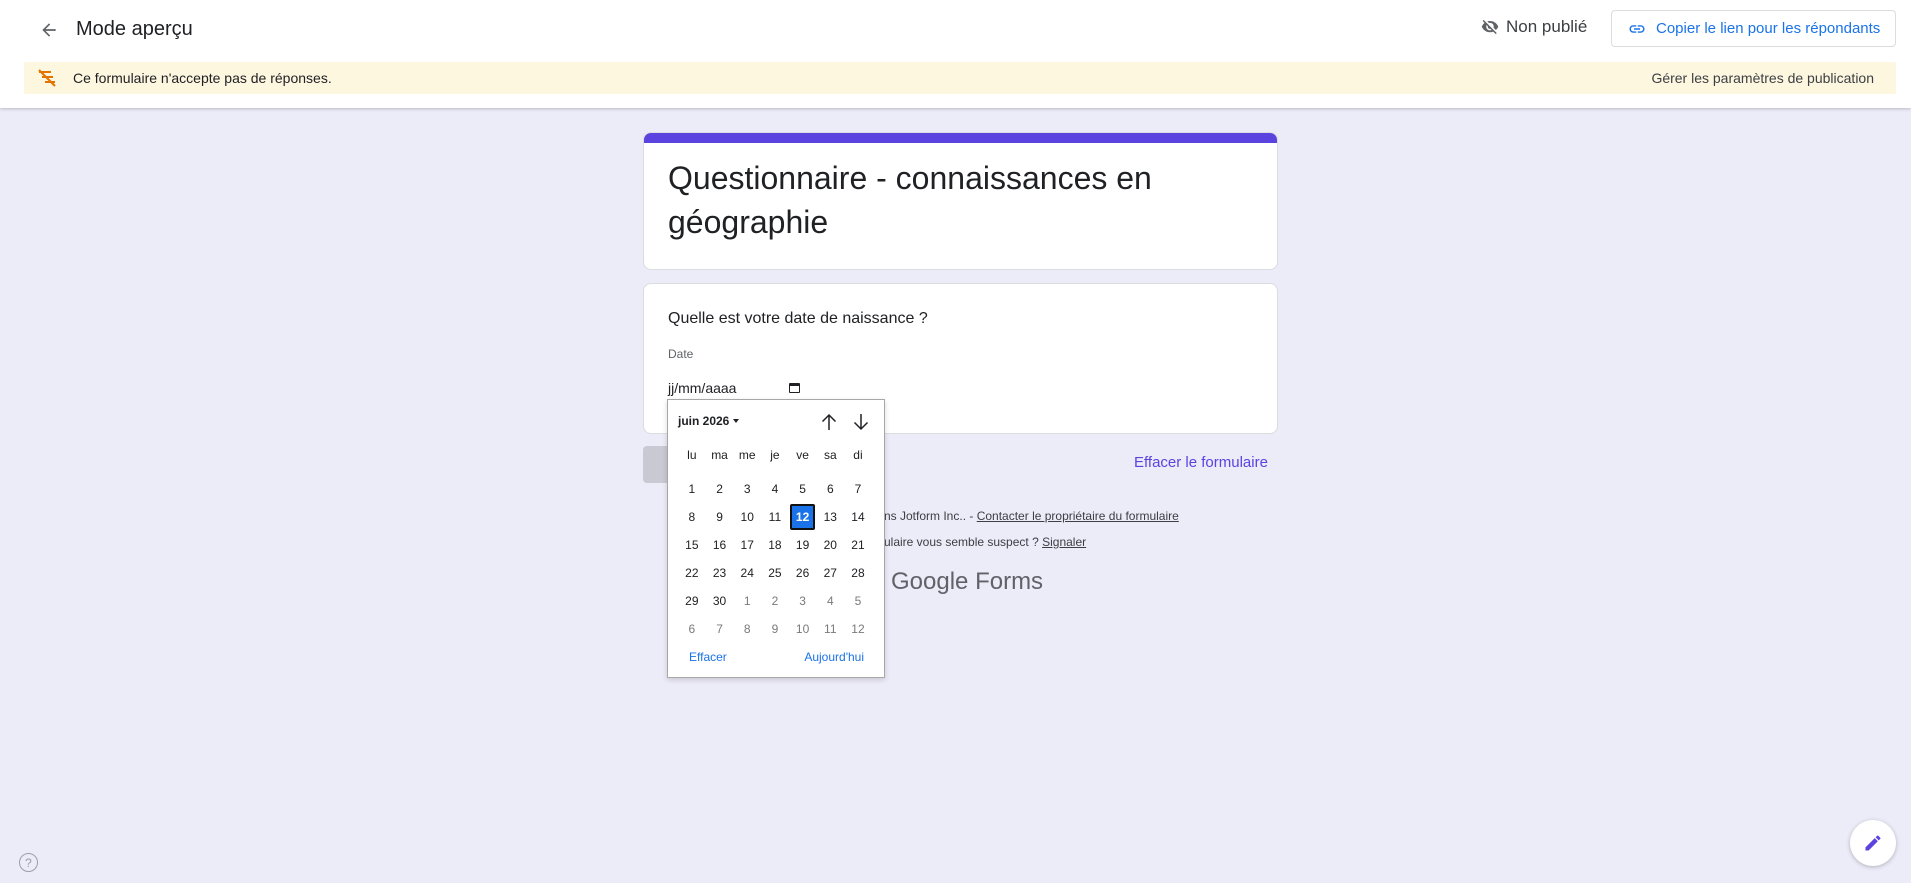 This screenshot has height=883, width=1911. What do you see at coordinates (1762, 78) in the screenshot?
I see `manage-publish-settings-link: Gérer les paramètres de publication` at bounding box center [1762, 78].